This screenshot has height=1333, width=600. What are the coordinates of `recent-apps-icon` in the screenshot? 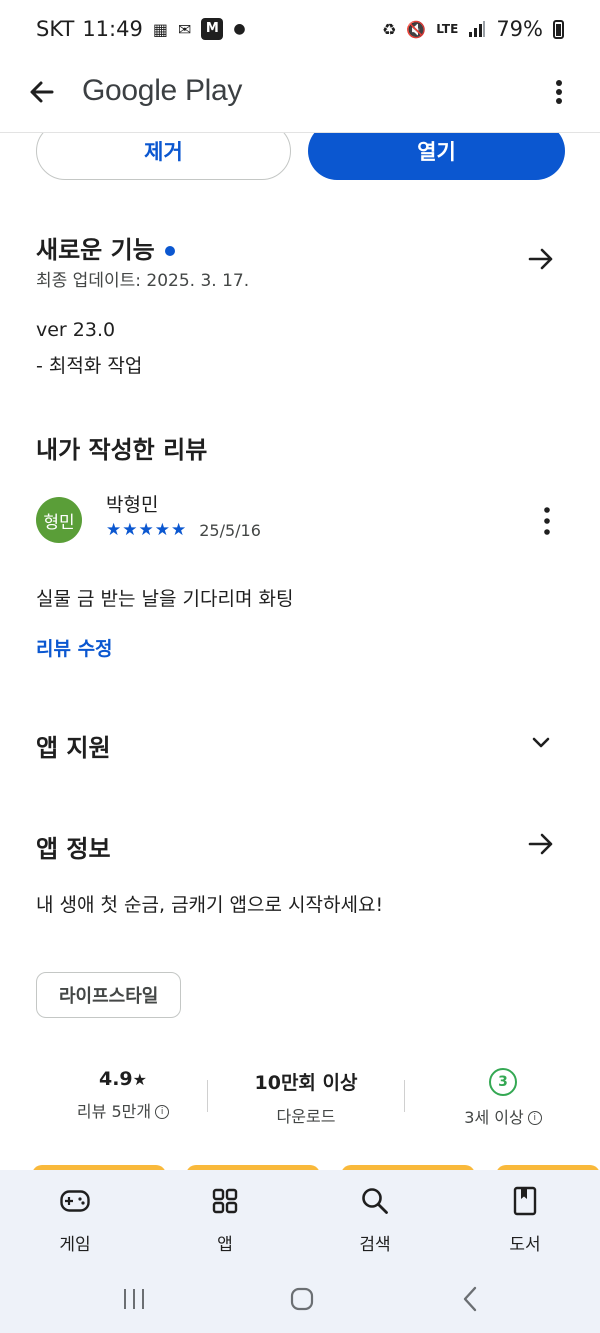 It's located at (134, 1299).